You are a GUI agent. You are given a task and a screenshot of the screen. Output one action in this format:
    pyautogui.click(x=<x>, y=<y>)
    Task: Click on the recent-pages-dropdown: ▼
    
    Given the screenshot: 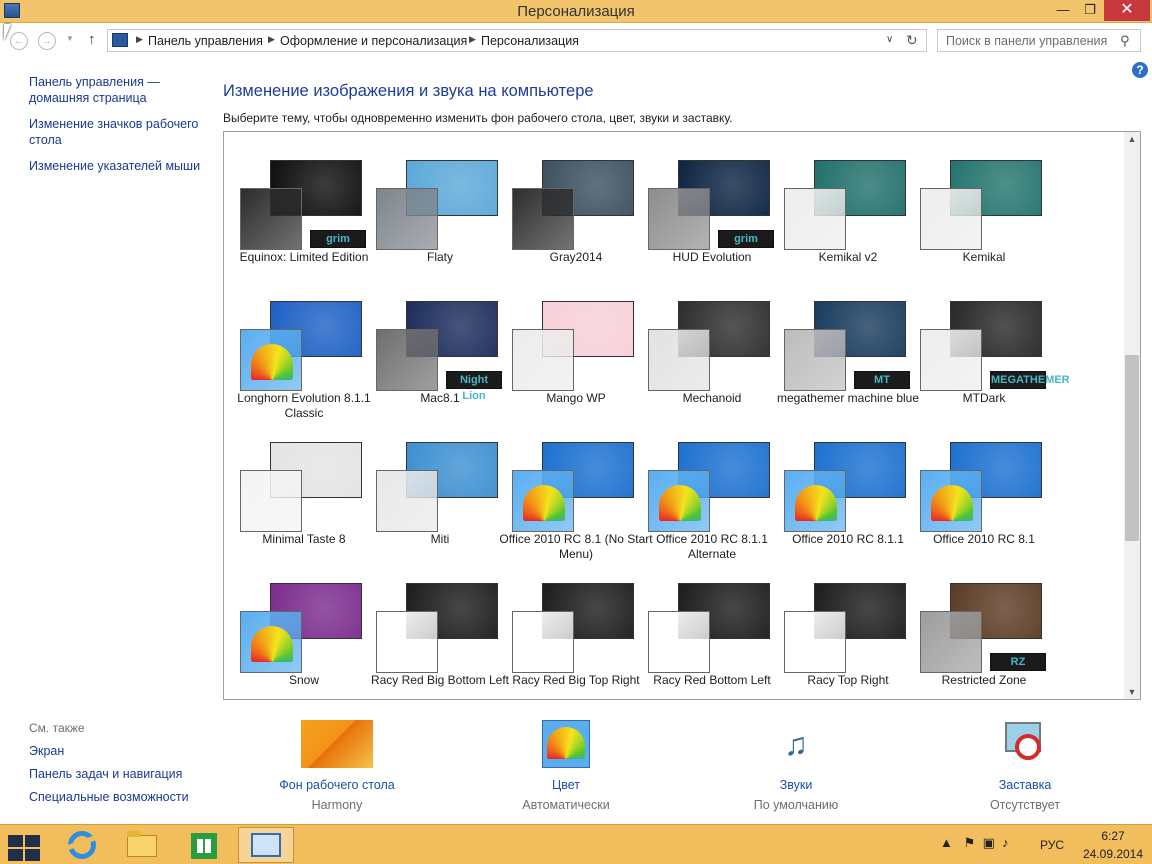 What is the action you would take?
    pyautogui.click(x=70, y=38)
    